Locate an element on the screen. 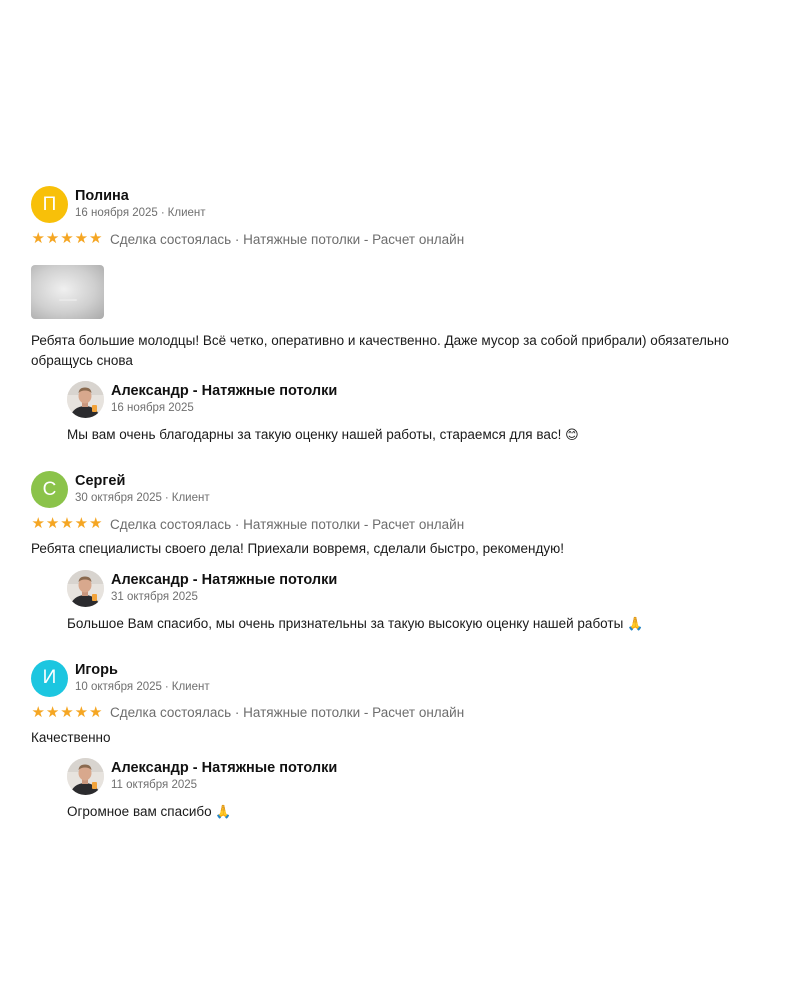 The height and width of the screenshot is (1000, 800). review-author: С Сергей 30 октября 2025 · Клиент is located at coordinates (406, 489).